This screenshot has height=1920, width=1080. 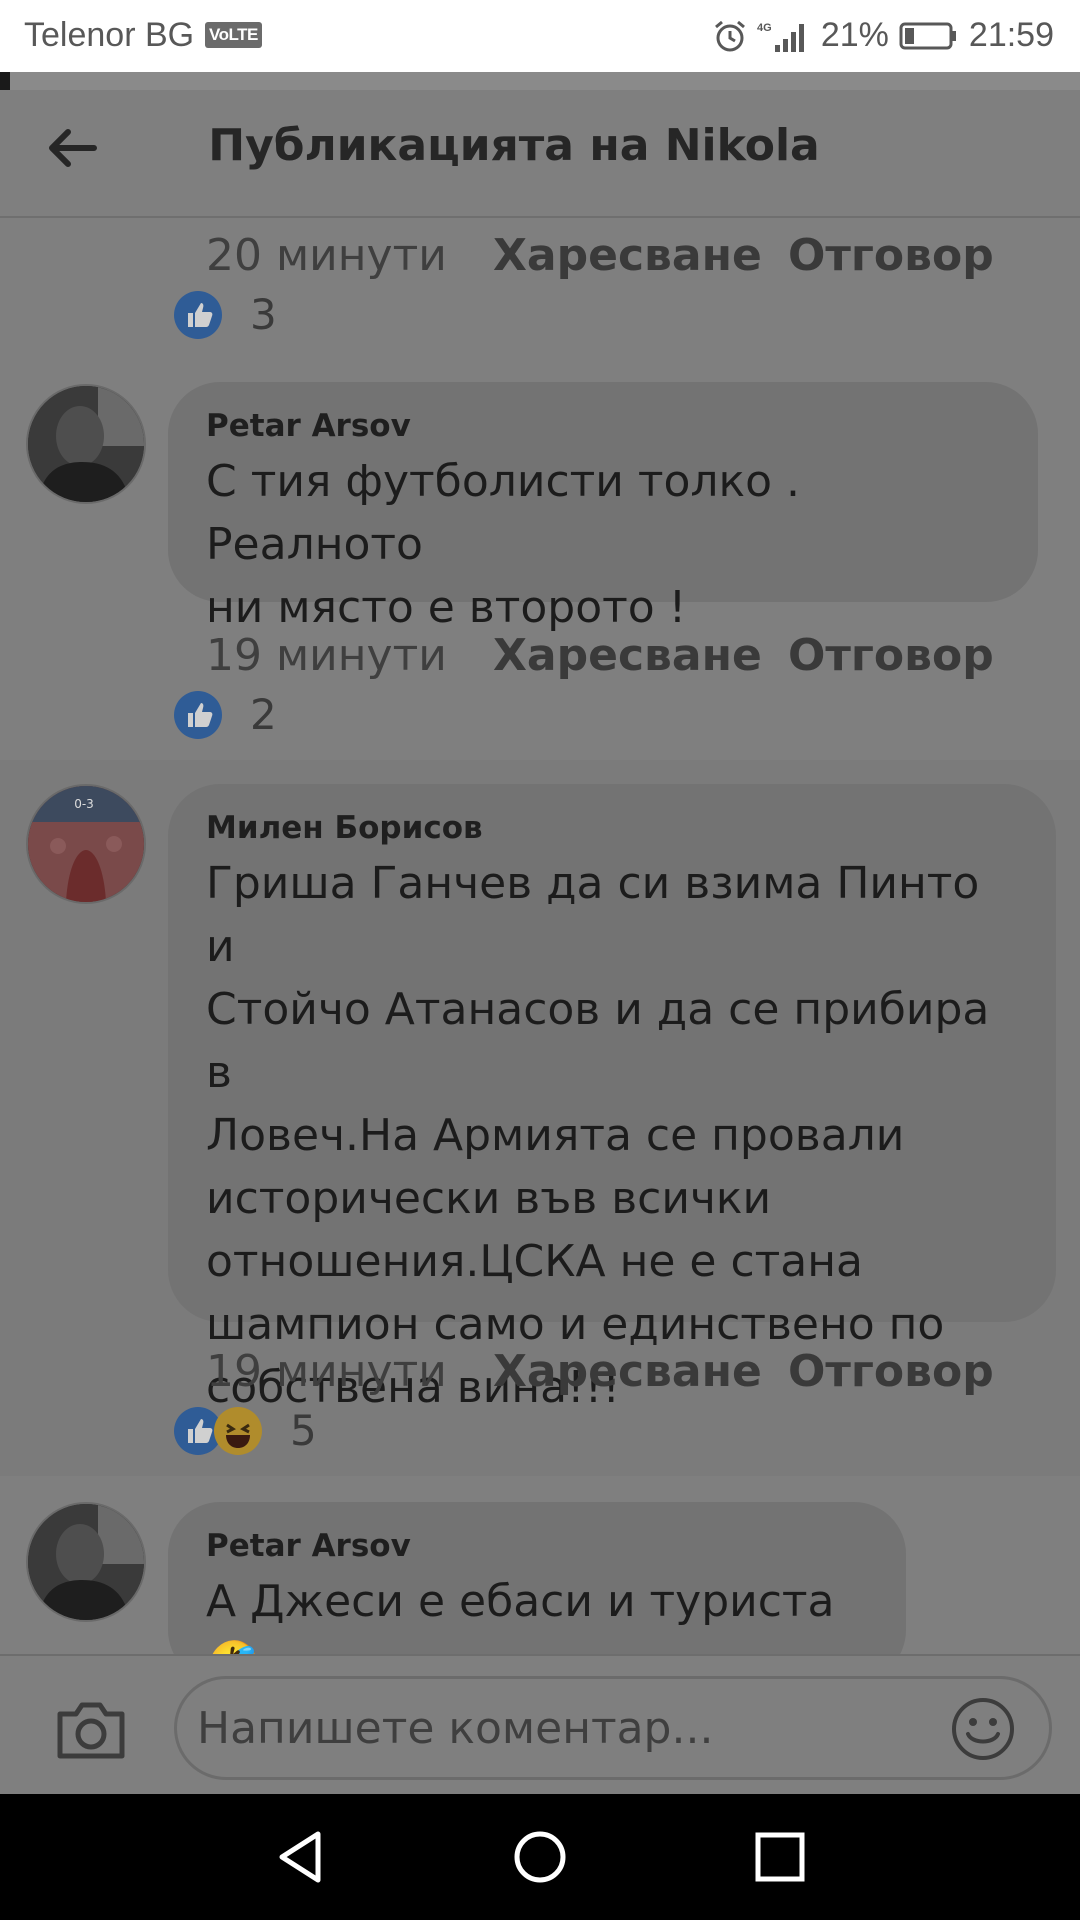 What do you see at coordinates (238, 1430) in the screenshot?
I see `laughing-face-icon` at bounding box center [238, 1430].